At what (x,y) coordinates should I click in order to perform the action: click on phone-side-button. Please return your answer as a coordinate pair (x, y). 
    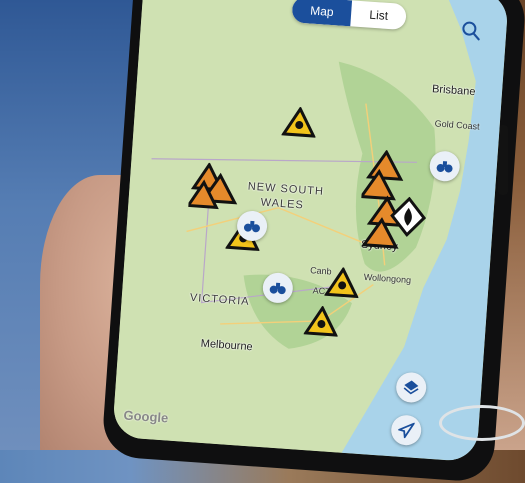
    Looking at the image, I should click on (503, 160).